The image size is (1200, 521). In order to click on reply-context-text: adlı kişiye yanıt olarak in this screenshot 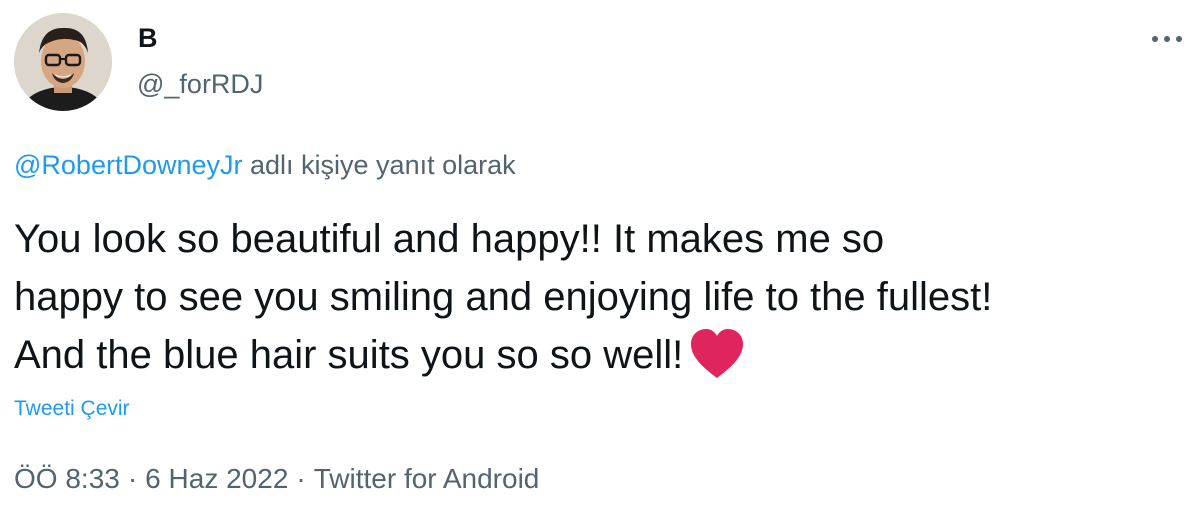, I will do `click(379, 165)`.